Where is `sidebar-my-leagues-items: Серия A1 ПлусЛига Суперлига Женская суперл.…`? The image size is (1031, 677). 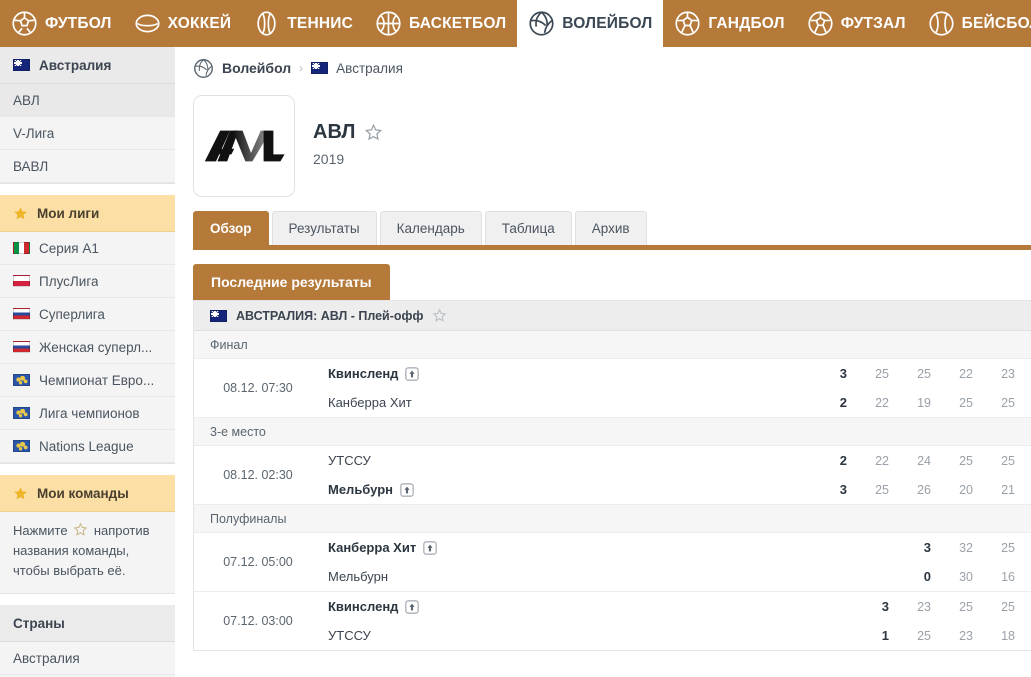
sidebar-my-leagues-items: Серия A1 ПлусЛига Суперлига Женская суперл.… is located at coordinates (87, 347).